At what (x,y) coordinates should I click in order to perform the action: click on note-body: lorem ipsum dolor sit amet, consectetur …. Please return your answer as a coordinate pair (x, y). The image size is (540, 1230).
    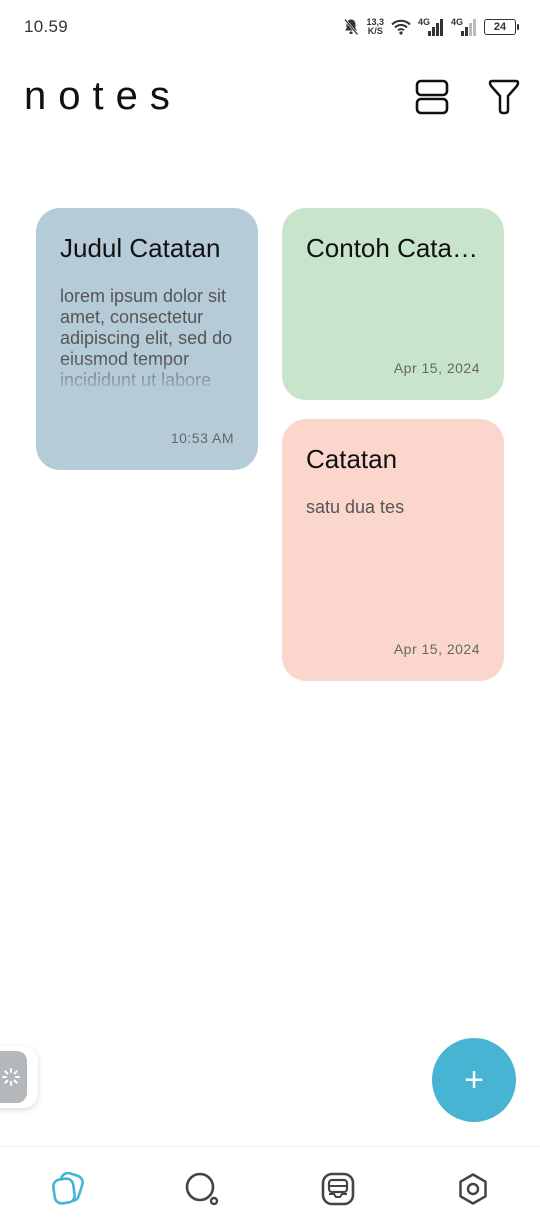
    Looking at the image, I should click on (146, 338).